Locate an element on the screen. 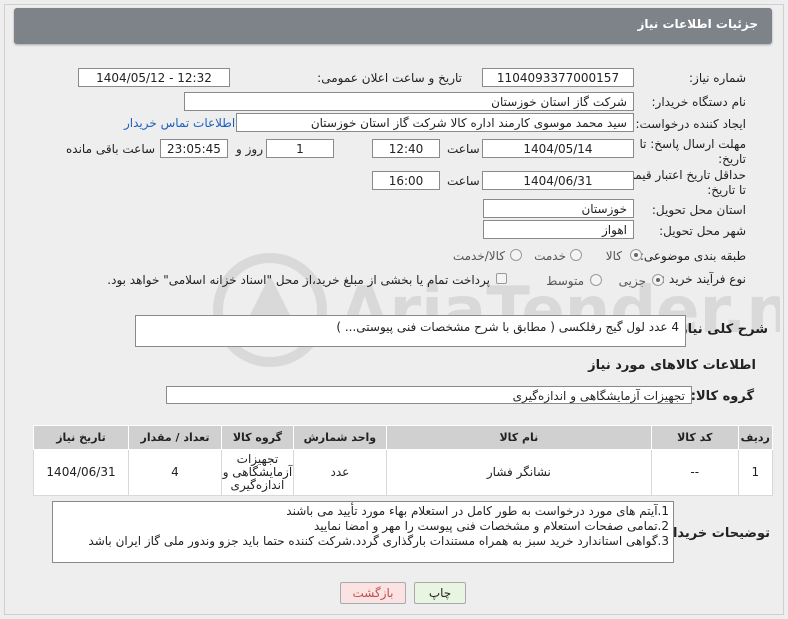  col-header-item-code: کد کالا is located at coordinates (694, 437).